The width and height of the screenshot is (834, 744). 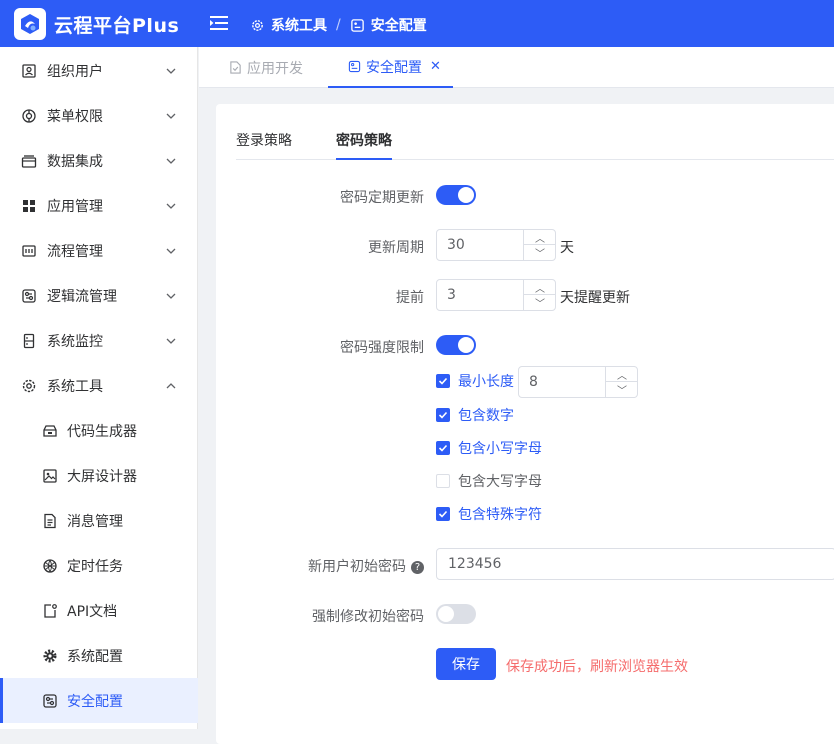 What do you see at coordinates (99, 295) in the screenshot?
I see `sidebar-item-logic-flow: 逻辑流管理` at bounding box center [99, 295].